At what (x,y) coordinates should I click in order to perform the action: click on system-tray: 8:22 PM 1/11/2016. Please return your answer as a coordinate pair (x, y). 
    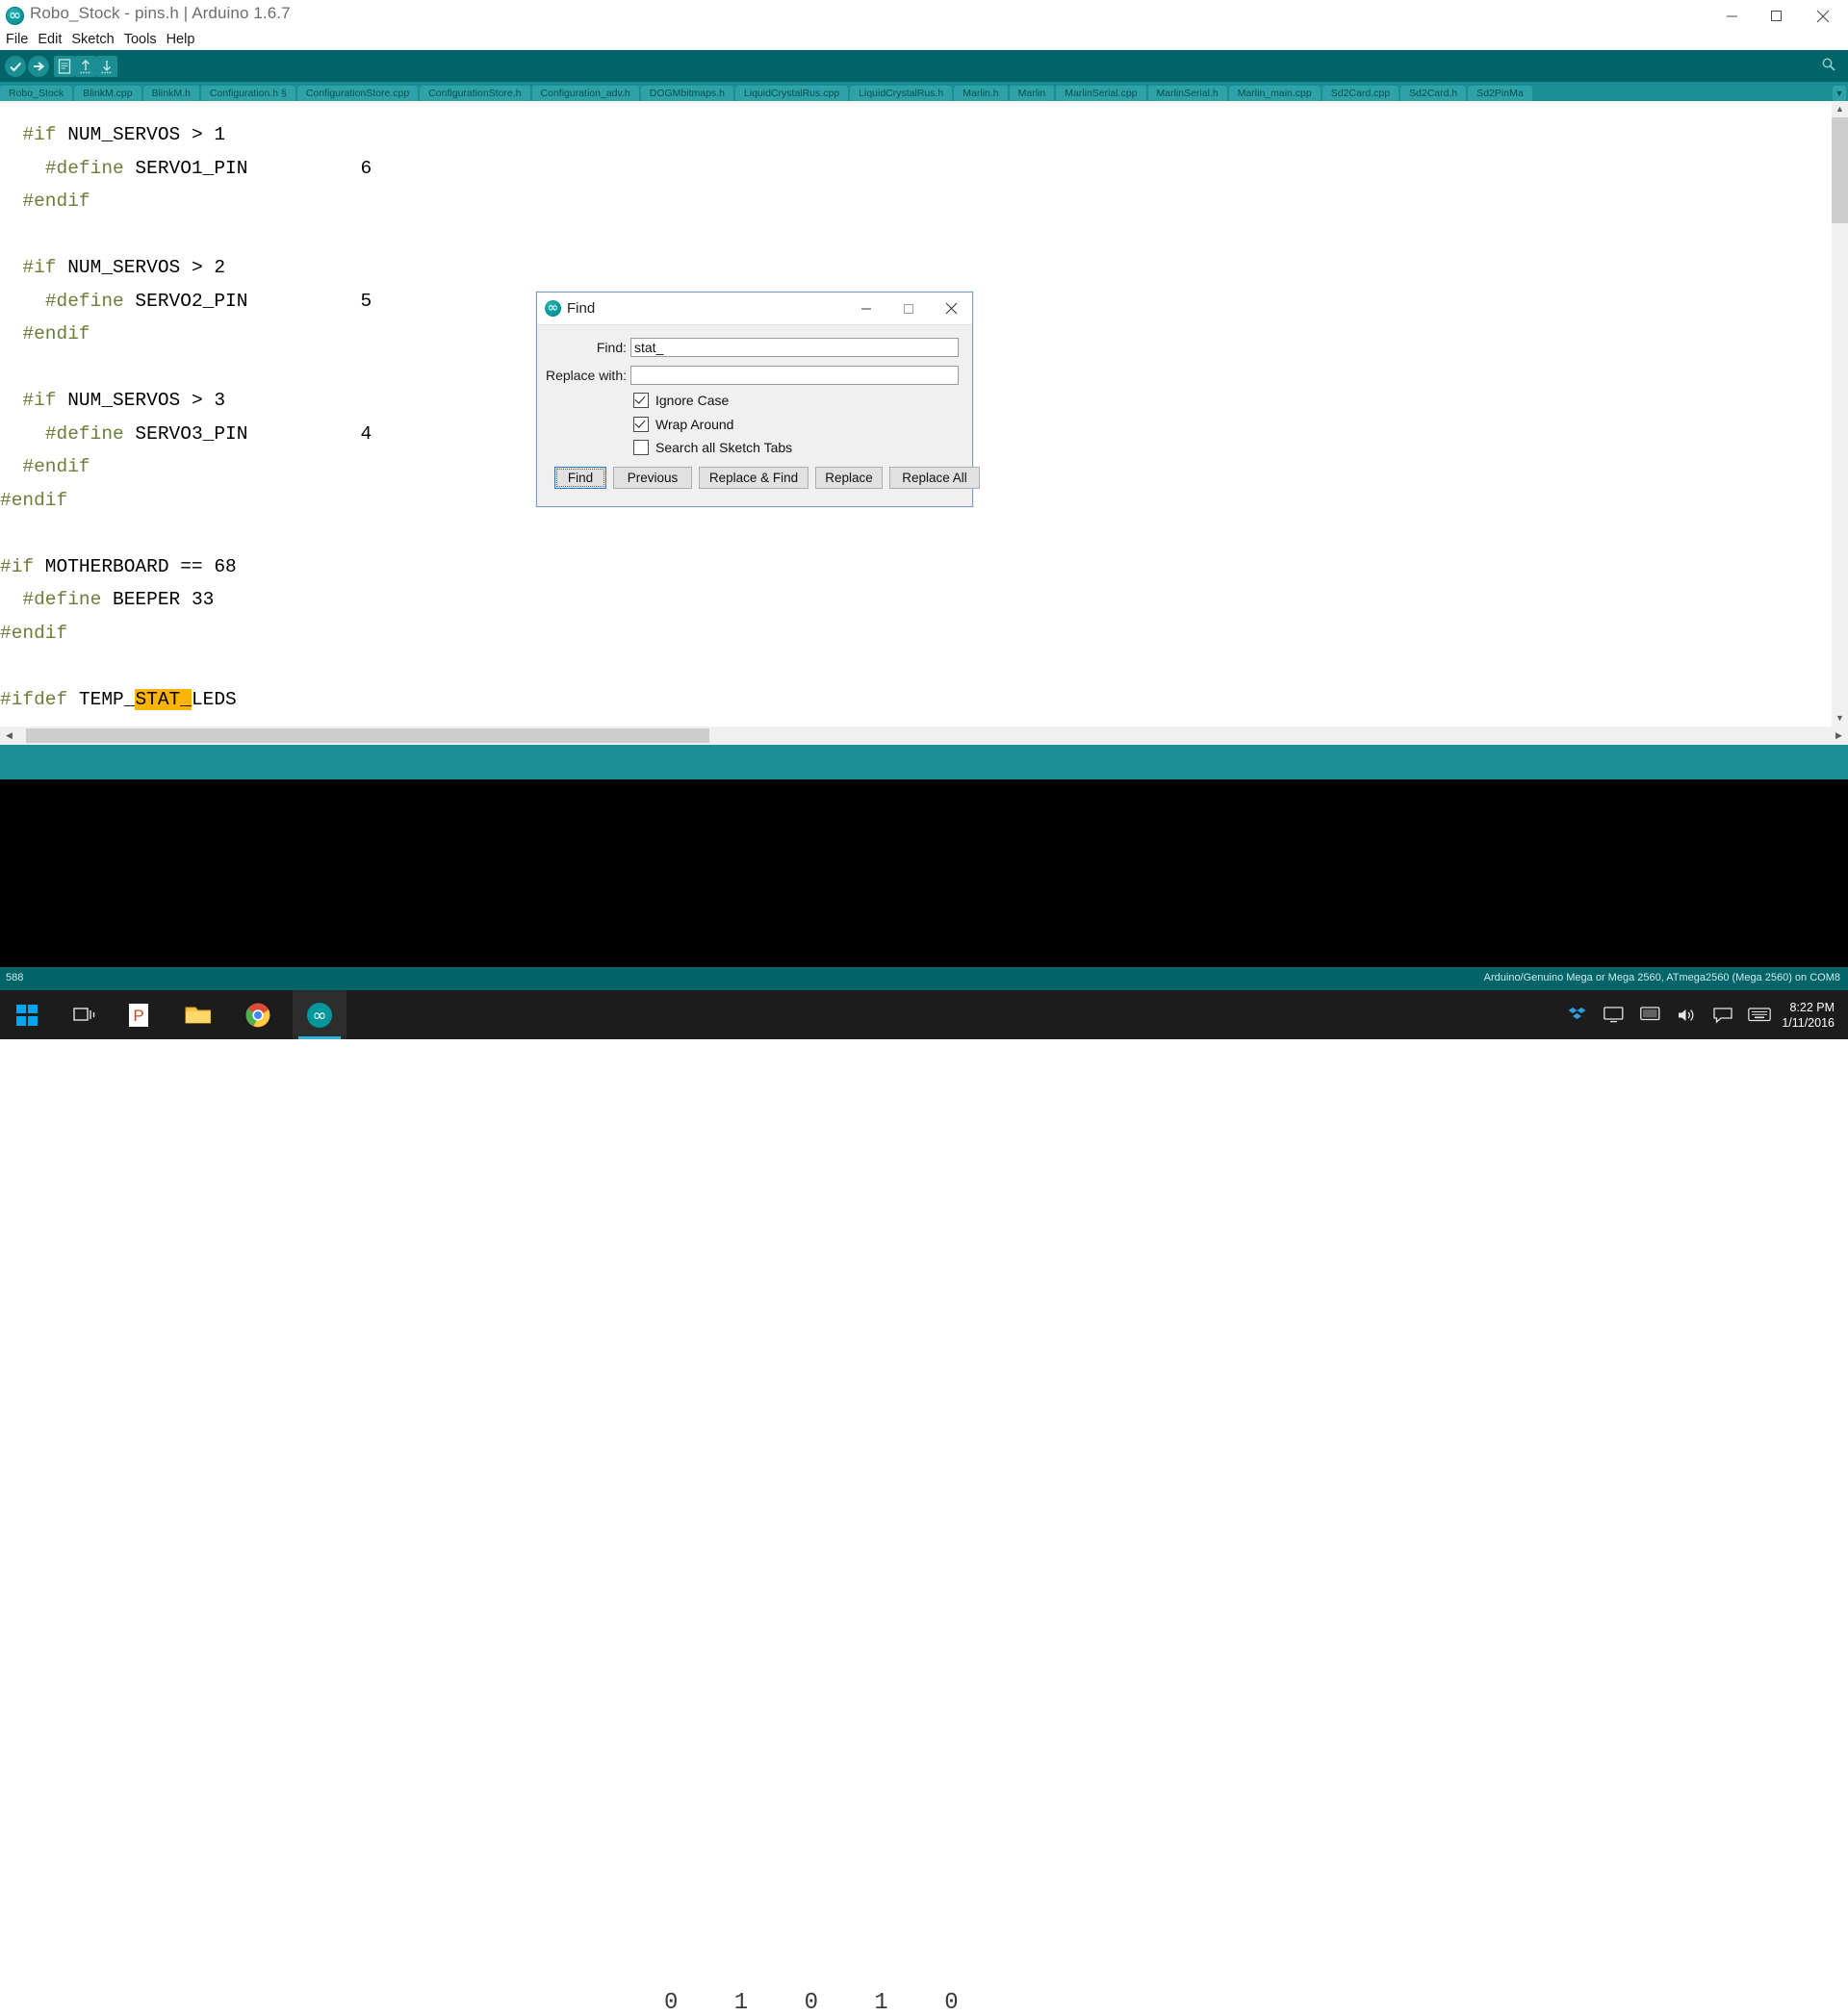
    Looking at the image, I should click on (1703, 1014).